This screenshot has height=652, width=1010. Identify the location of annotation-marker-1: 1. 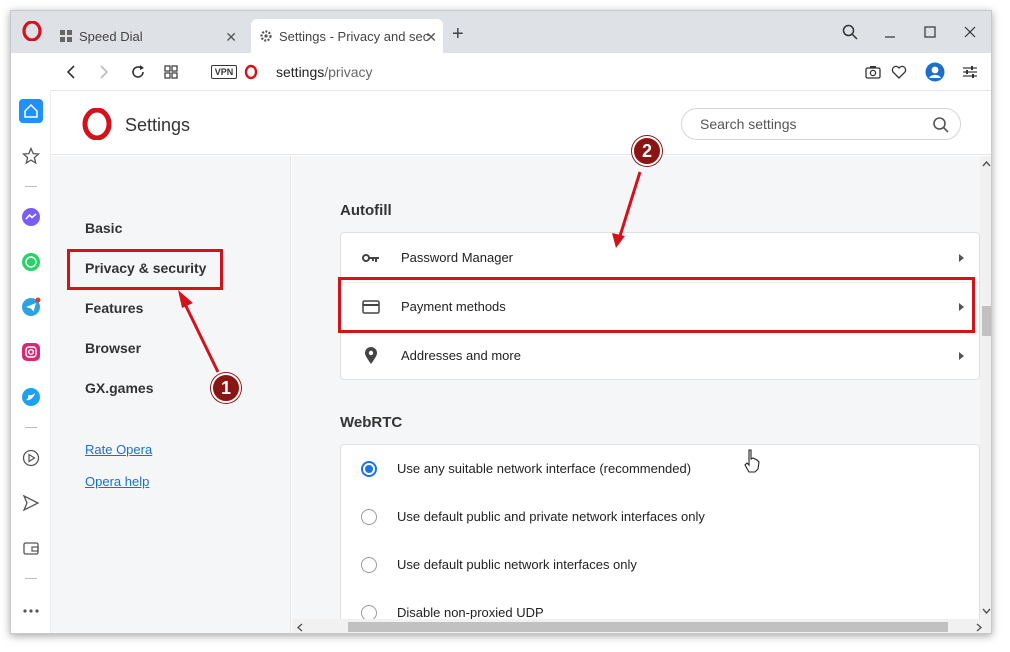
(226, 388).